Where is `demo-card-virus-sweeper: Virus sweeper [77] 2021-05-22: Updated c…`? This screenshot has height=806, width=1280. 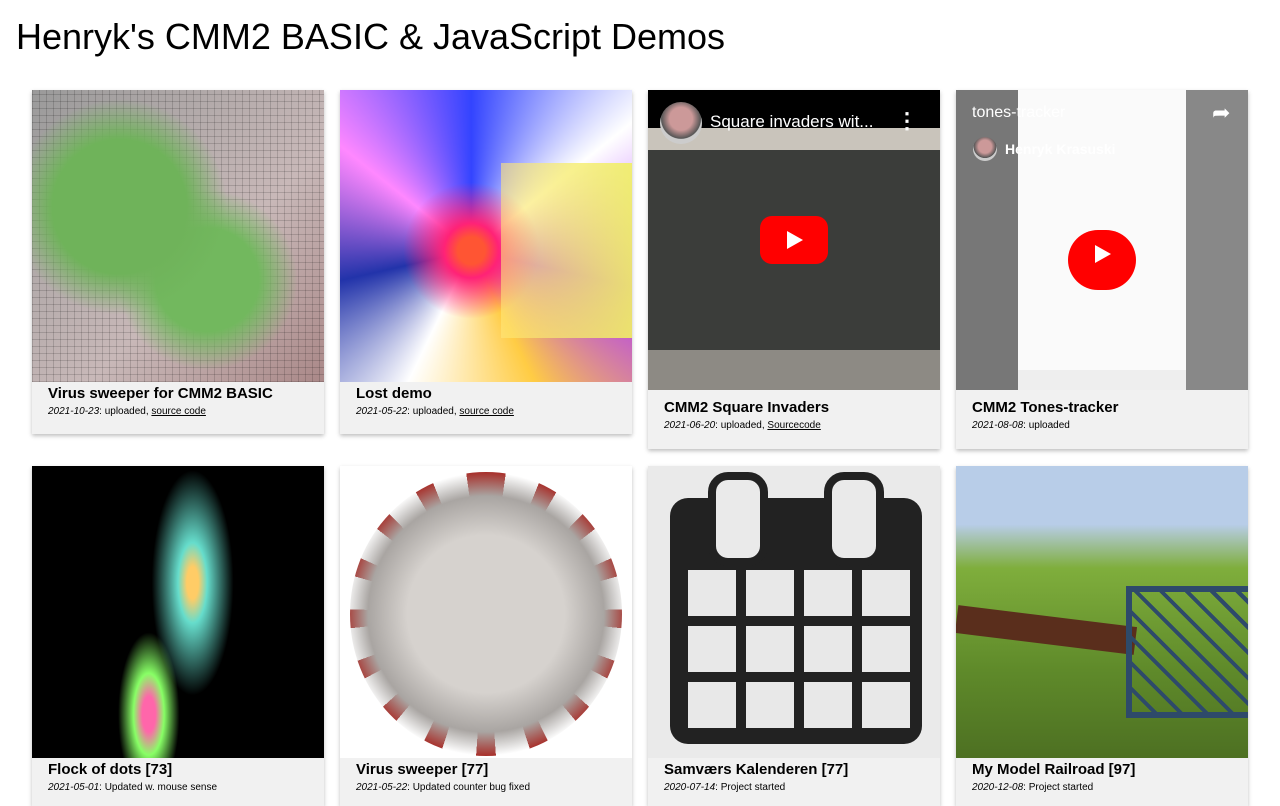 demo-card-virus-sweeper: Virus sweeper [77] 2021-05-22: Updated c… is located at coordinates (486, 636).